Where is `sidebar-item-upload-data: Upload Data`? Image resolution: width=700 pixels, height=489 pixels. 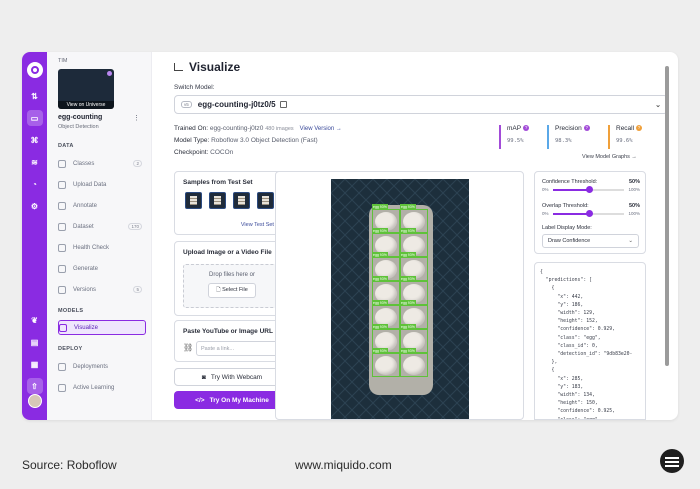
sidebar-item-upload-data: Upload Data is located at coordinates (102, 184).